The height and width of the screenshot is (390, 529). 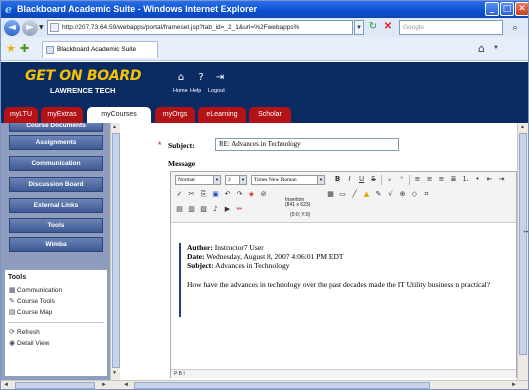 I want to click on tab-elearning: eLearning, so click(x=222, y=115).